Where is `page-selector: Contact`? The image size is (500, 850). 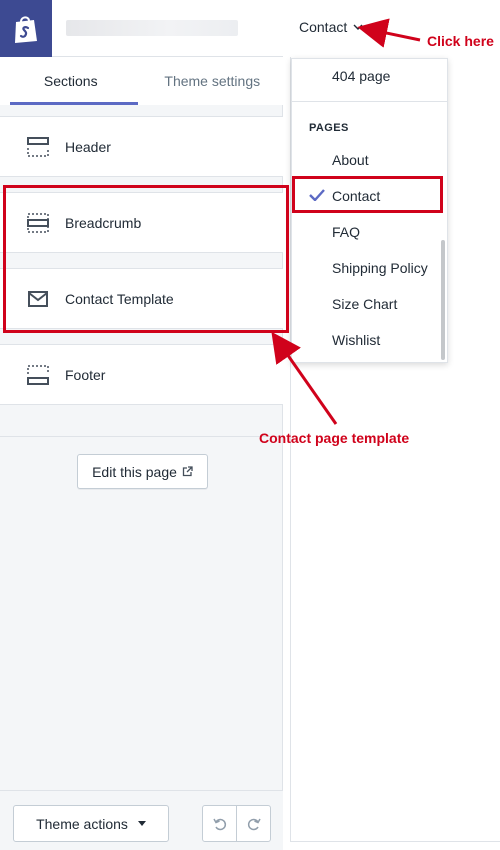 page-selector: Contact is located at coordinates (331, 27).